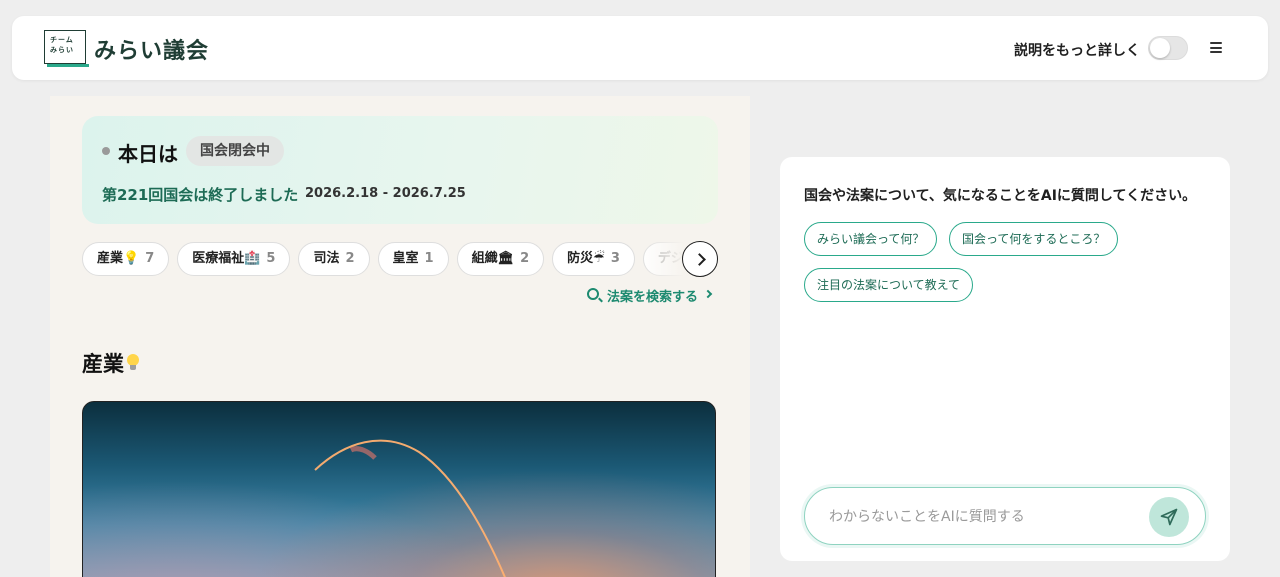 The width and height of the screenshot is (1280, 577). I want to click on chip-label: 産業💡, so click(118, 258).